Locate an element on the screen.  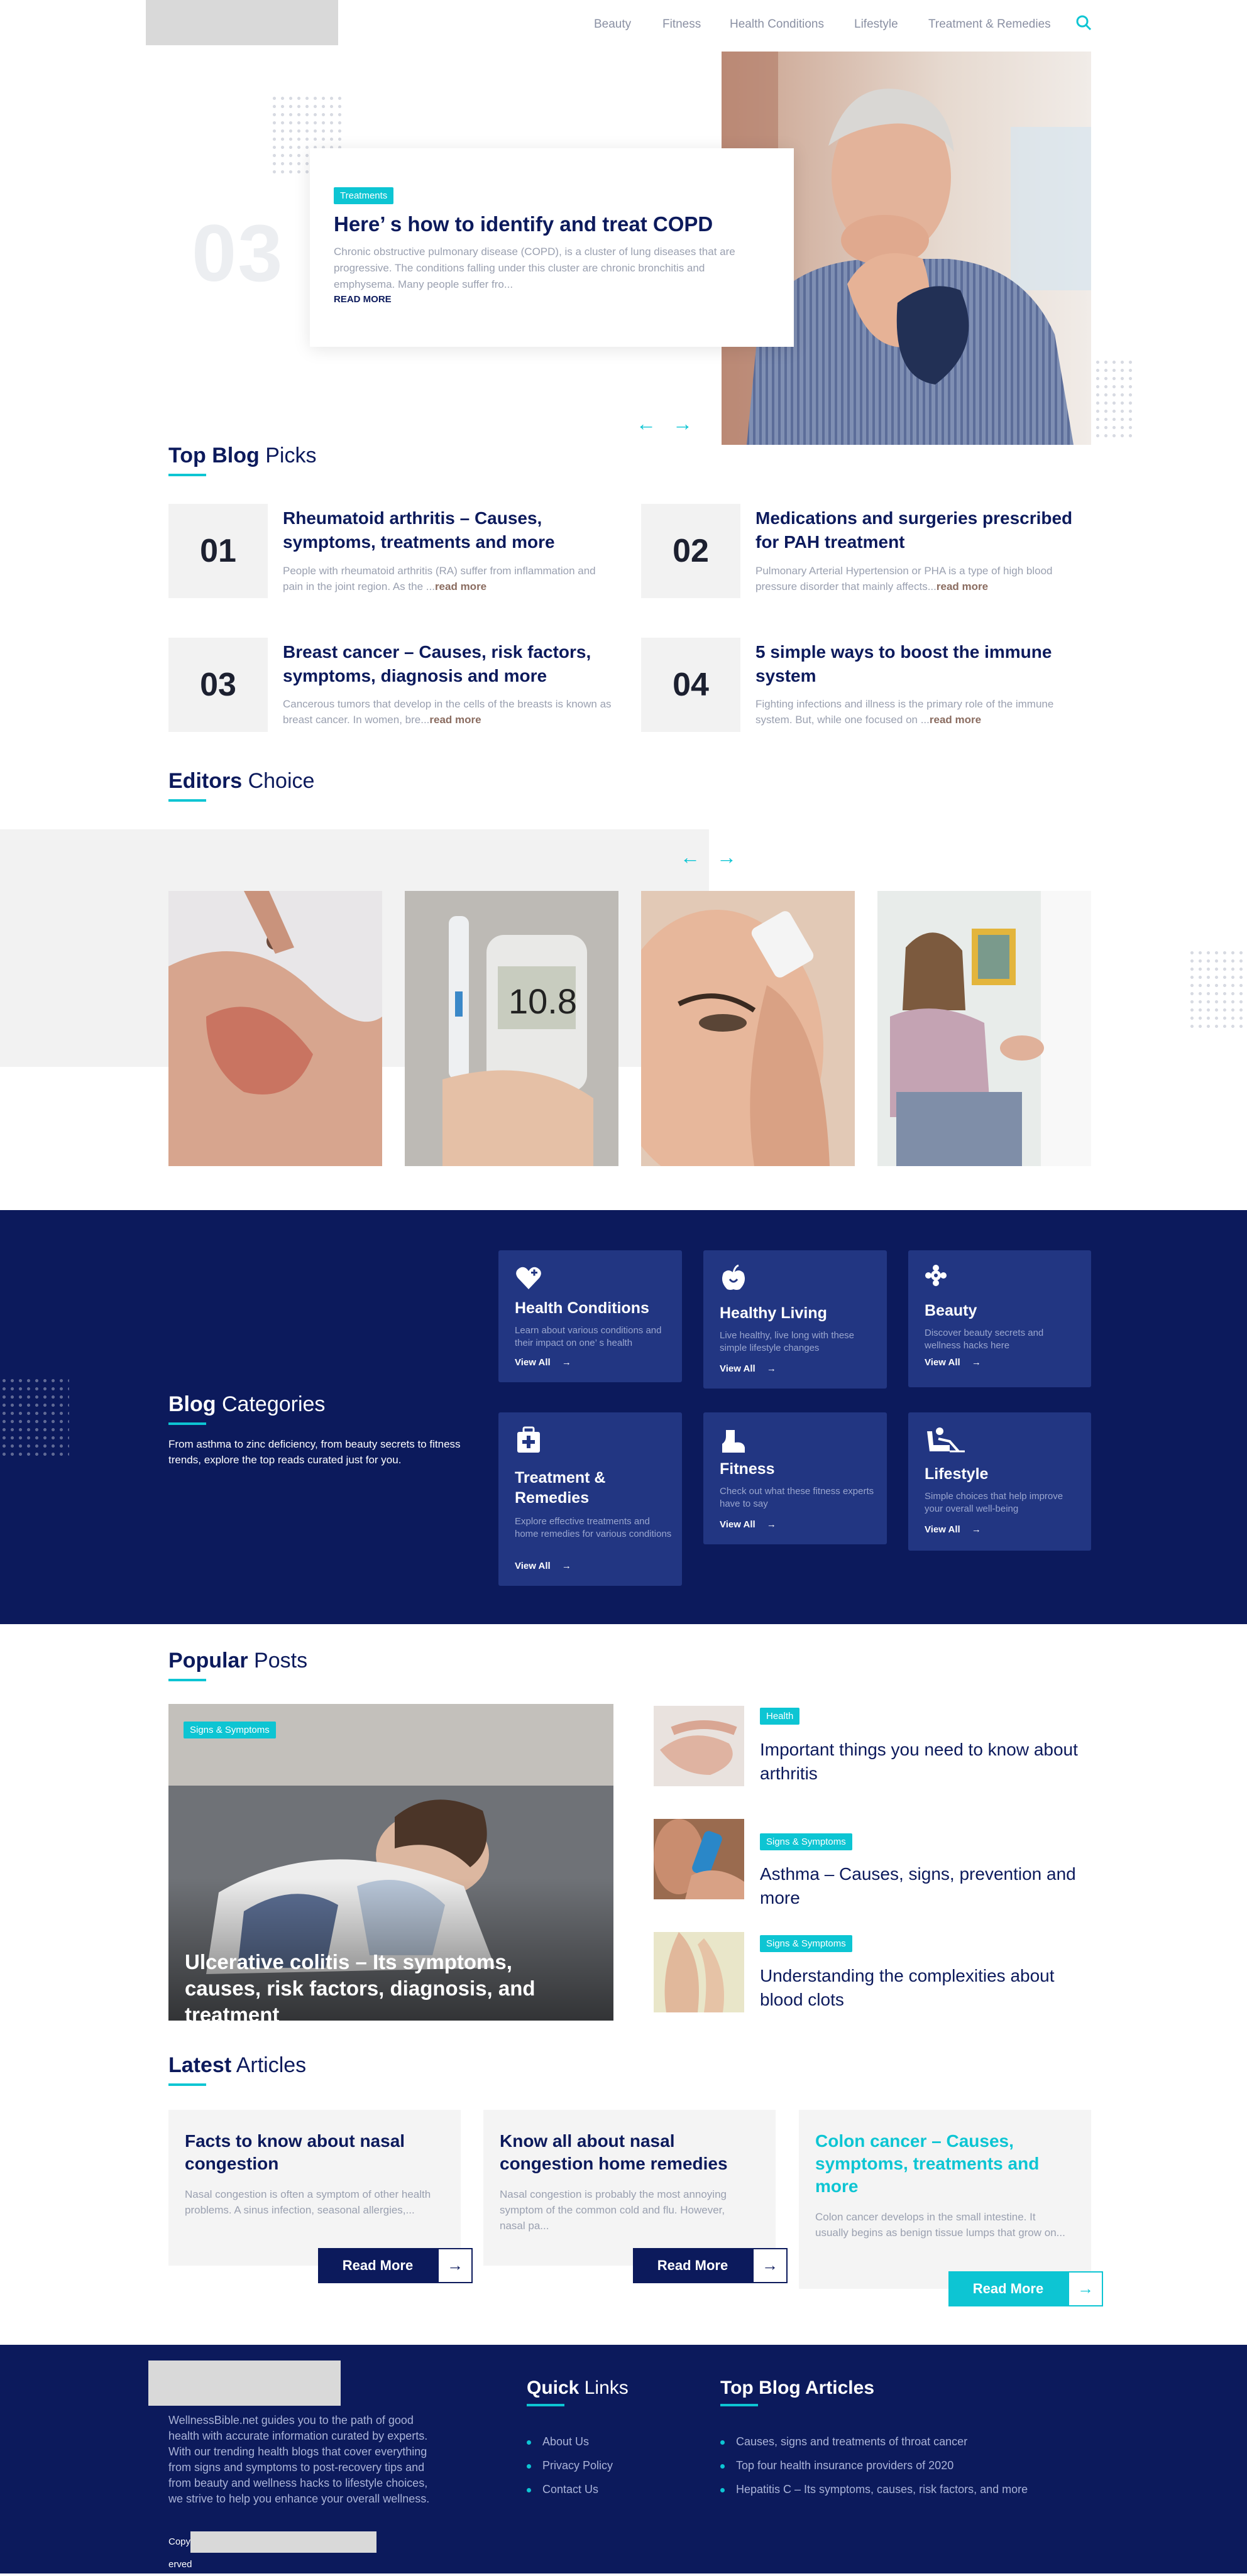
latest-articles-heading: Latest Articles is located at coordinates (237, 2069).